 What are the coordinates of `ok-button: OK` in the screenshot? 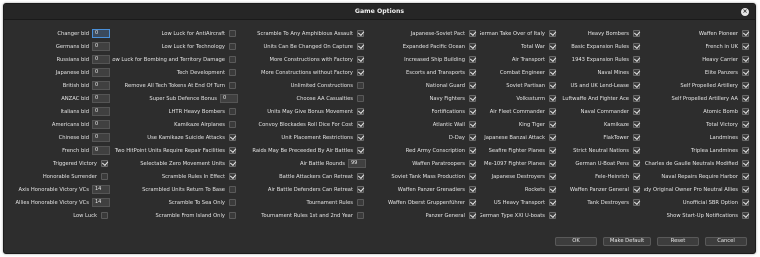 It's located at (576, 241).